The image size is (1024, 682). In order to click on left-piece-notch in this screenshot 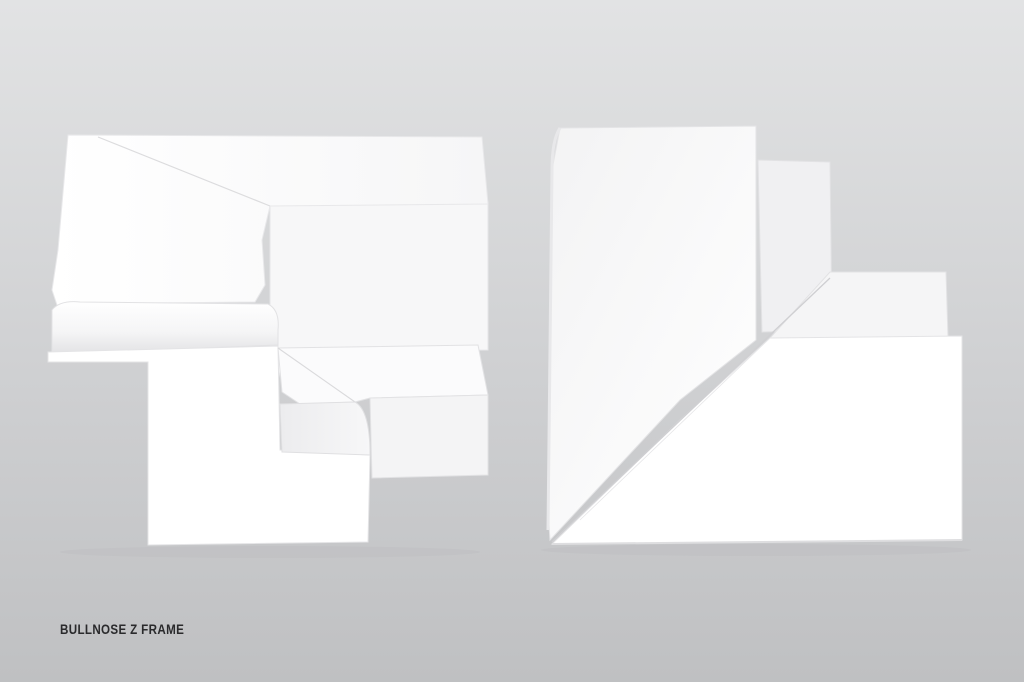, I will do `click(325, 428)`.